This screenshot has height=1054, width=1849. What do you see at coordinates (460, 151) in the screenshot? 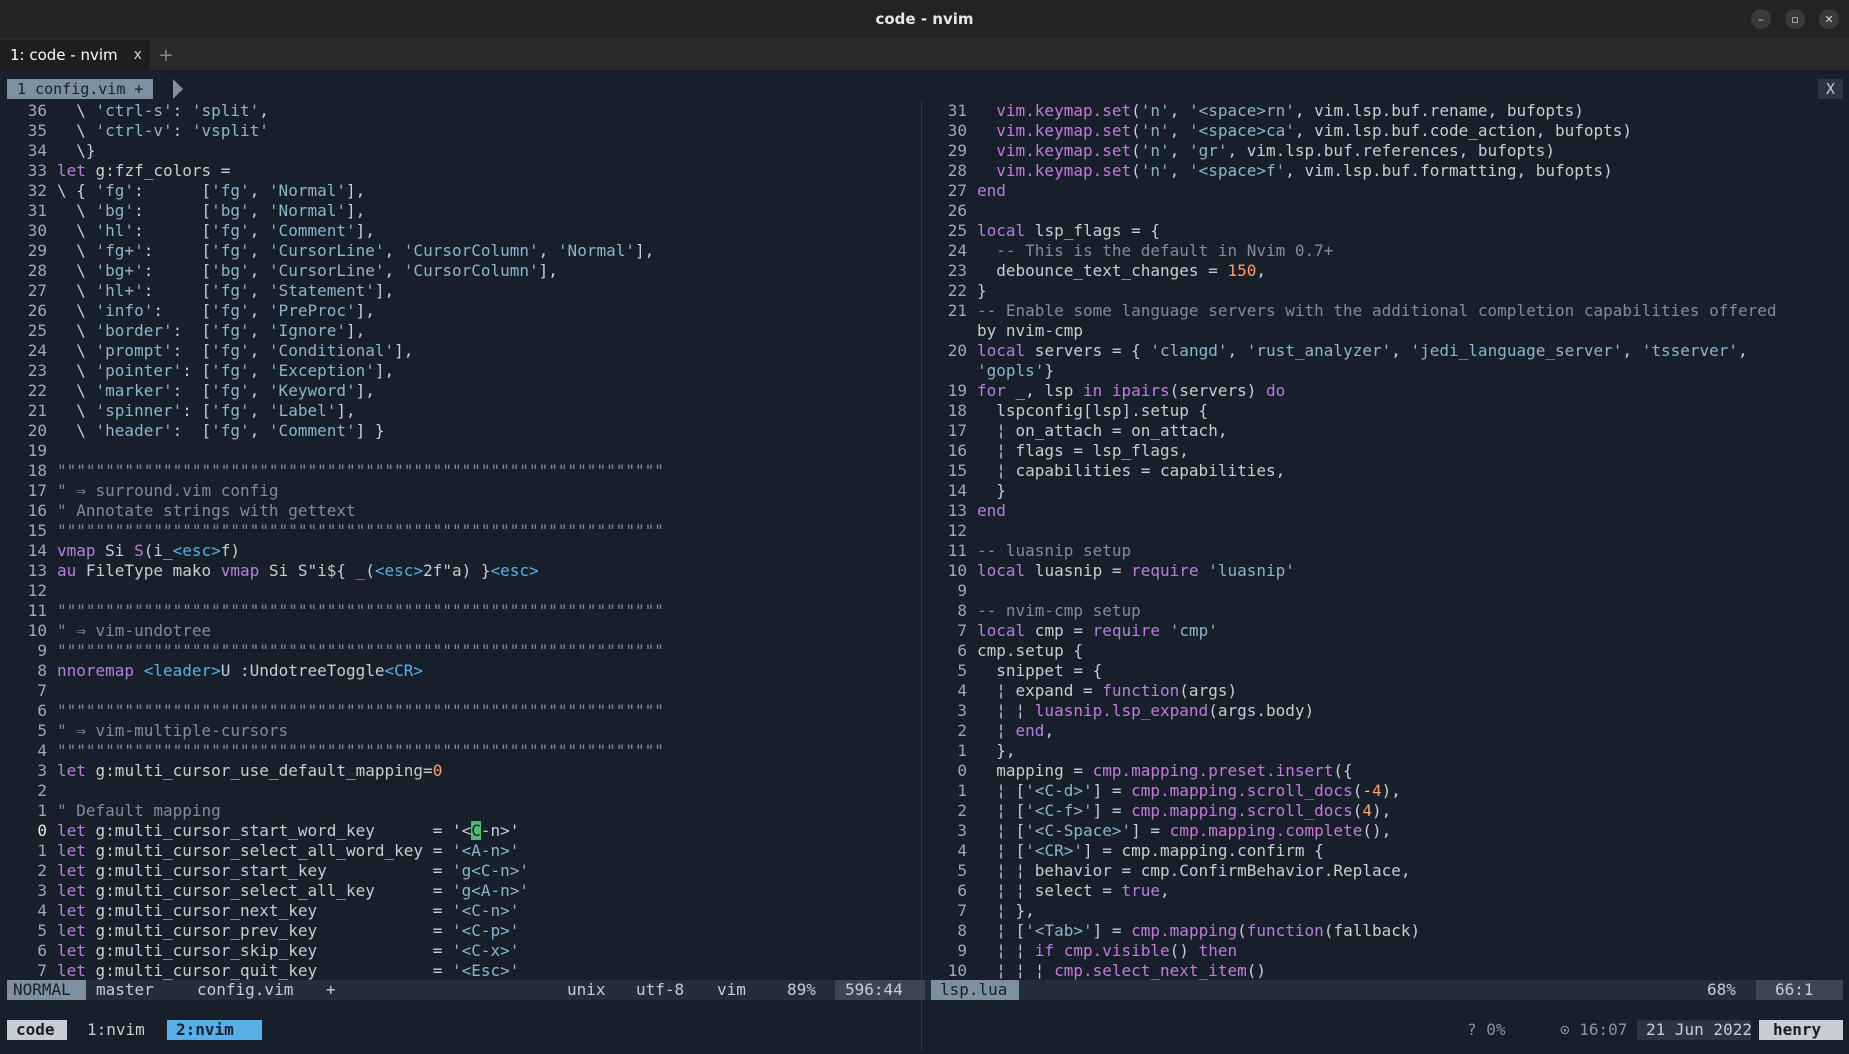
I see `code-line: 34 \}` at bounding box center [460, 151].